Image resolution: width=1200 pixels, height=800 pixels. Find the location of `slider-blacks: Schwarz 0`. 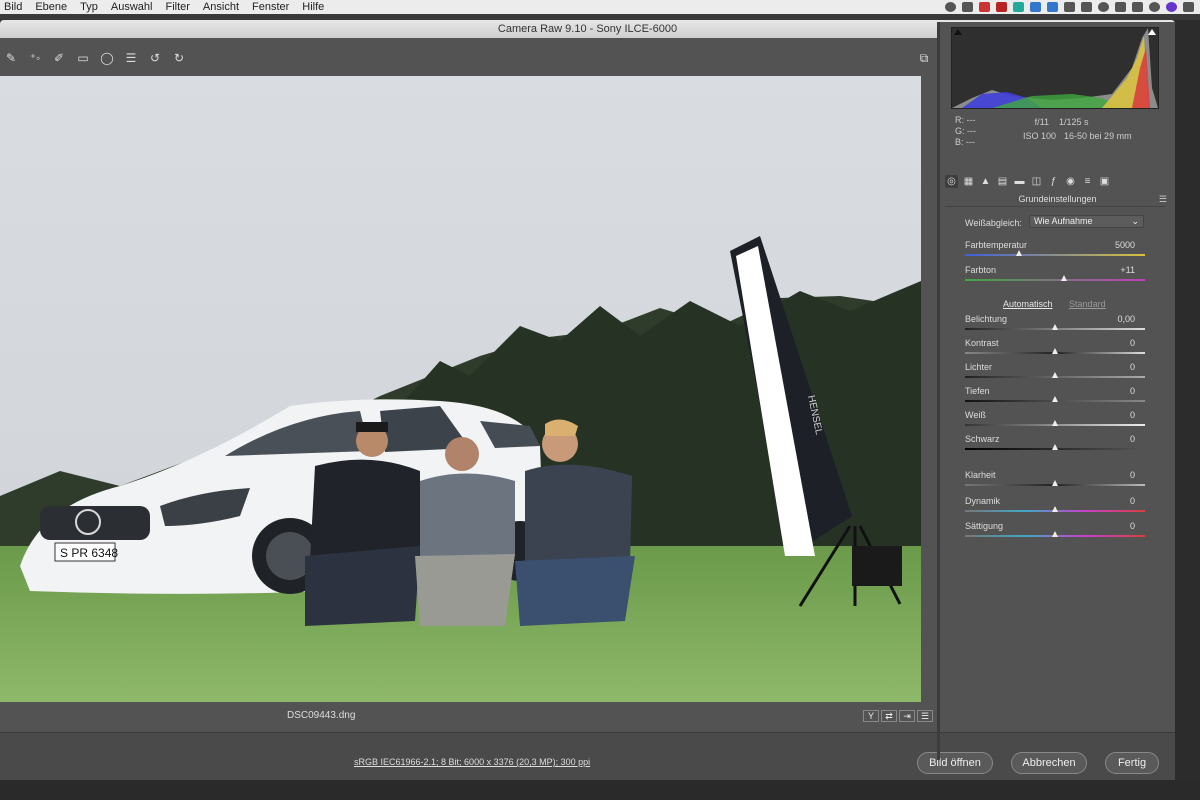

slider-blacks: Schwarz 0 is located at coordinates (1055, 445).